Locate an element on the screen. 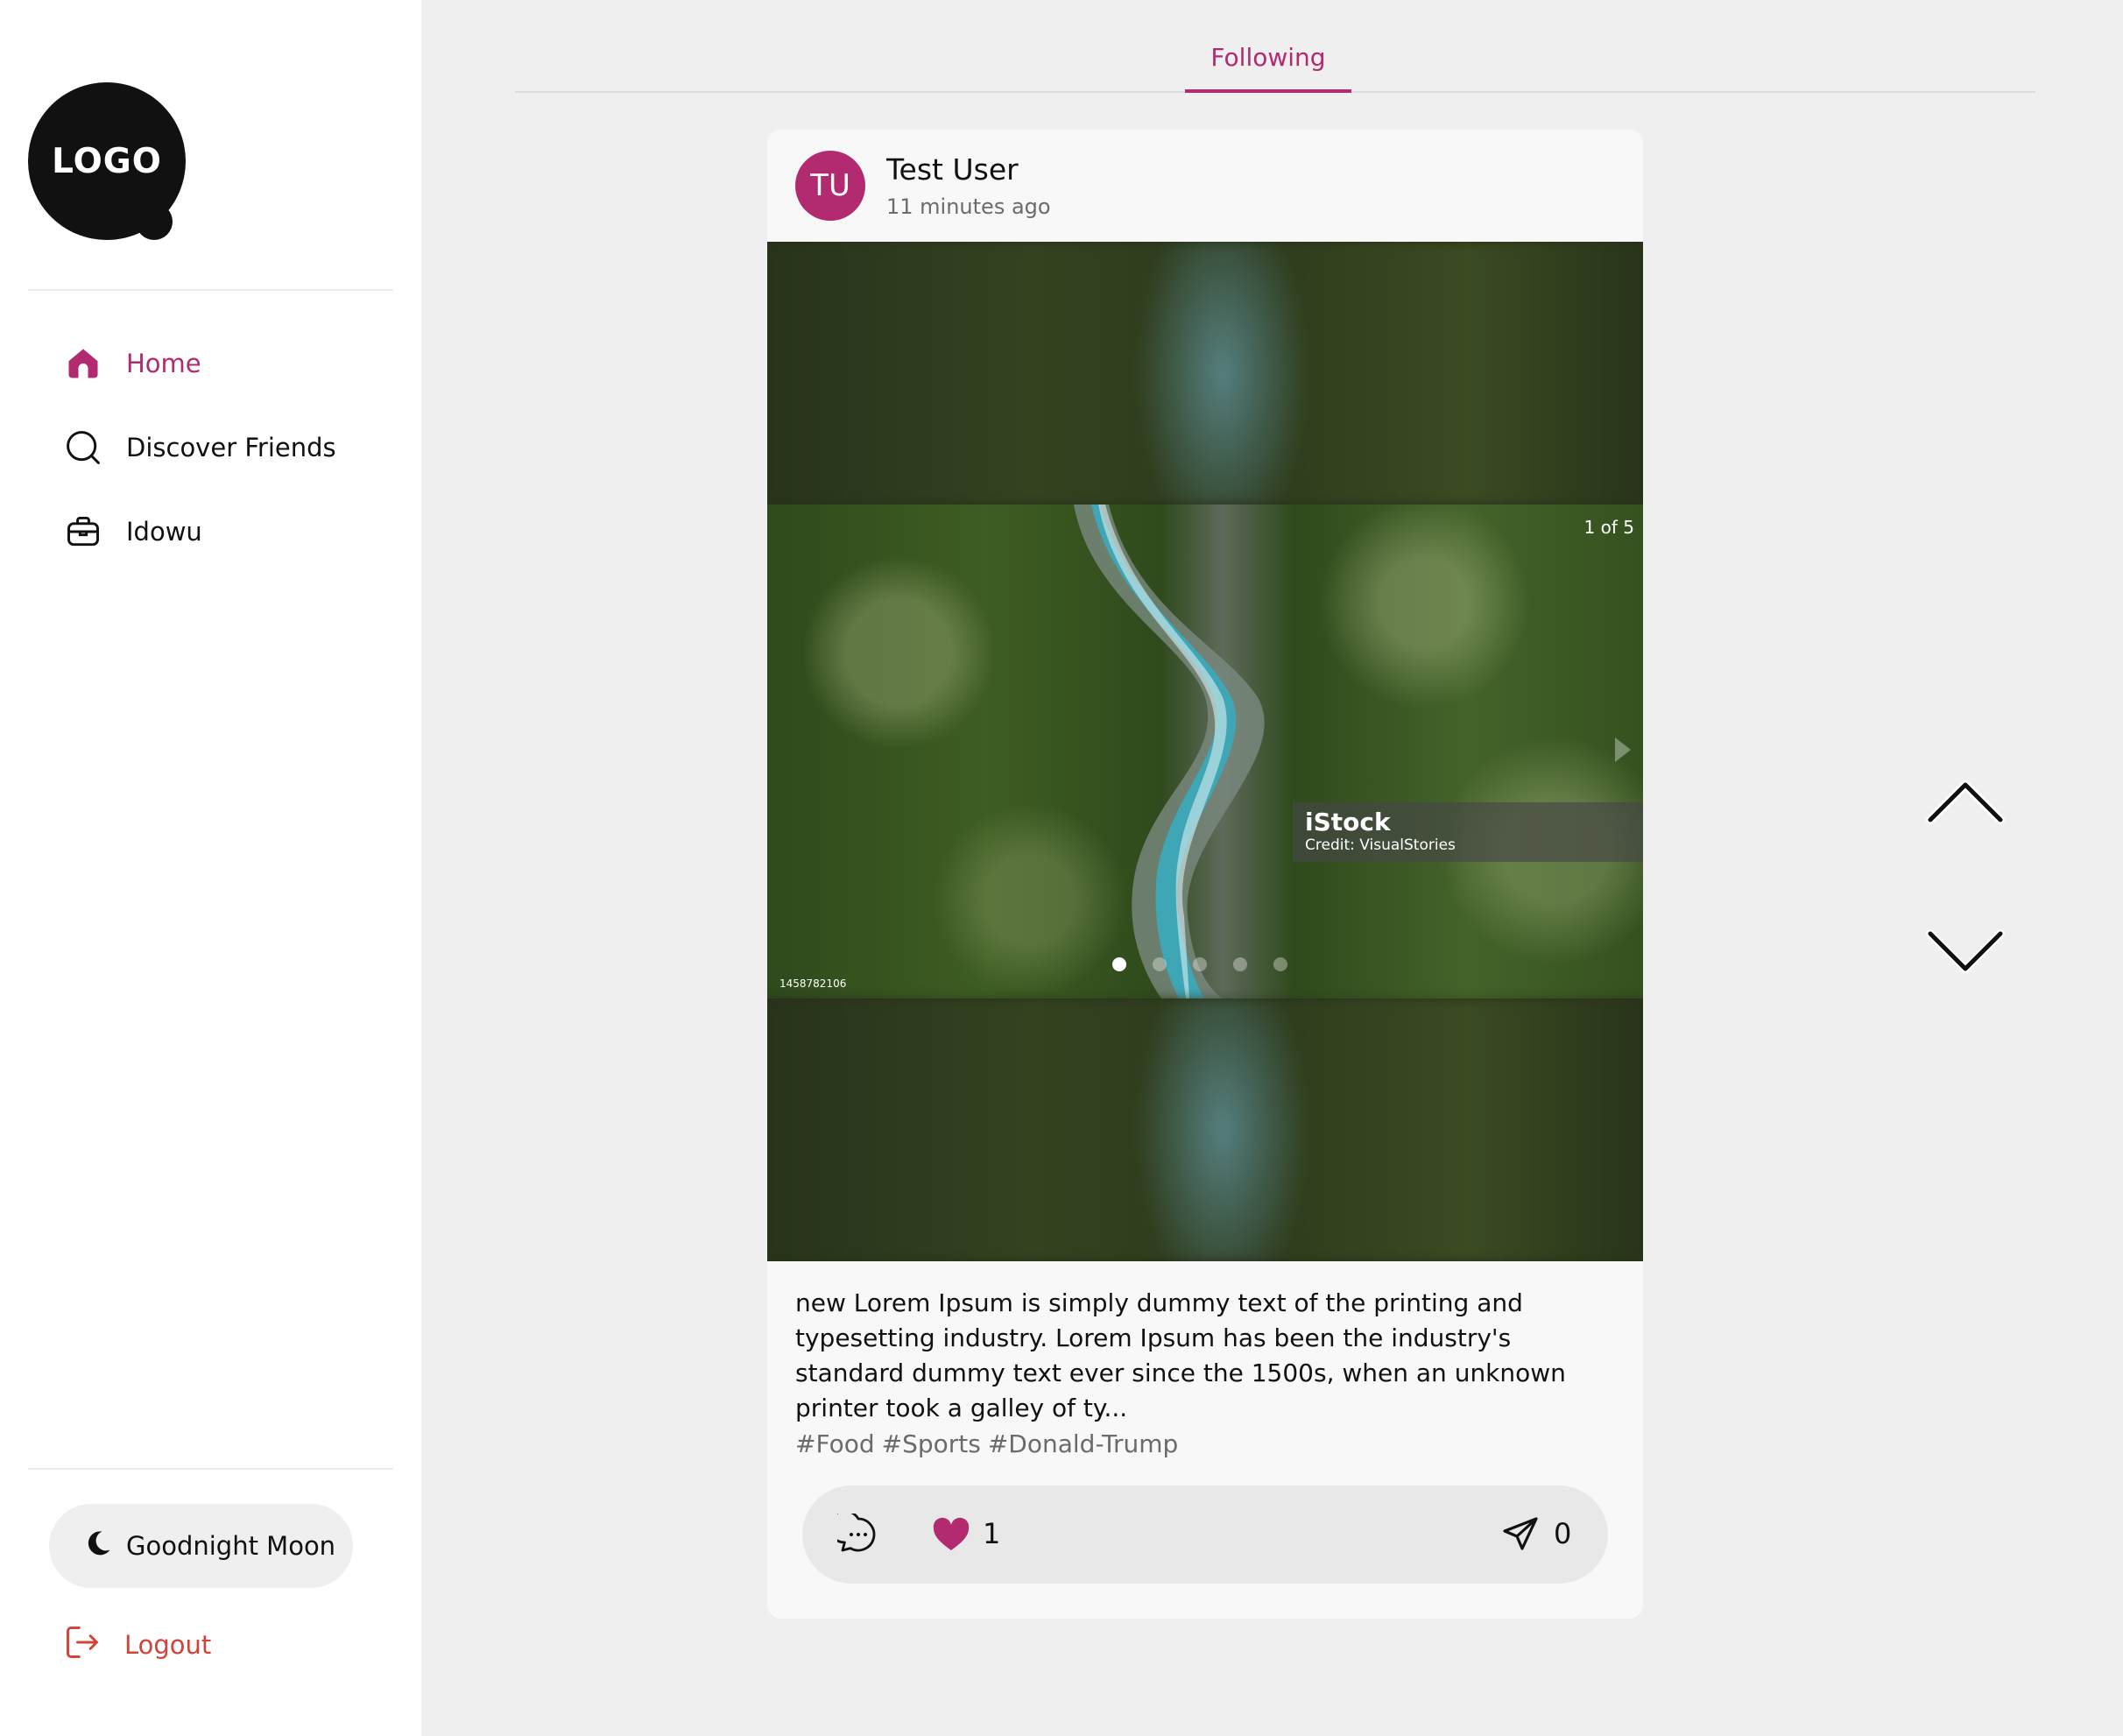  next-slide-arrow-icon is located at coordinates (1623, 749).